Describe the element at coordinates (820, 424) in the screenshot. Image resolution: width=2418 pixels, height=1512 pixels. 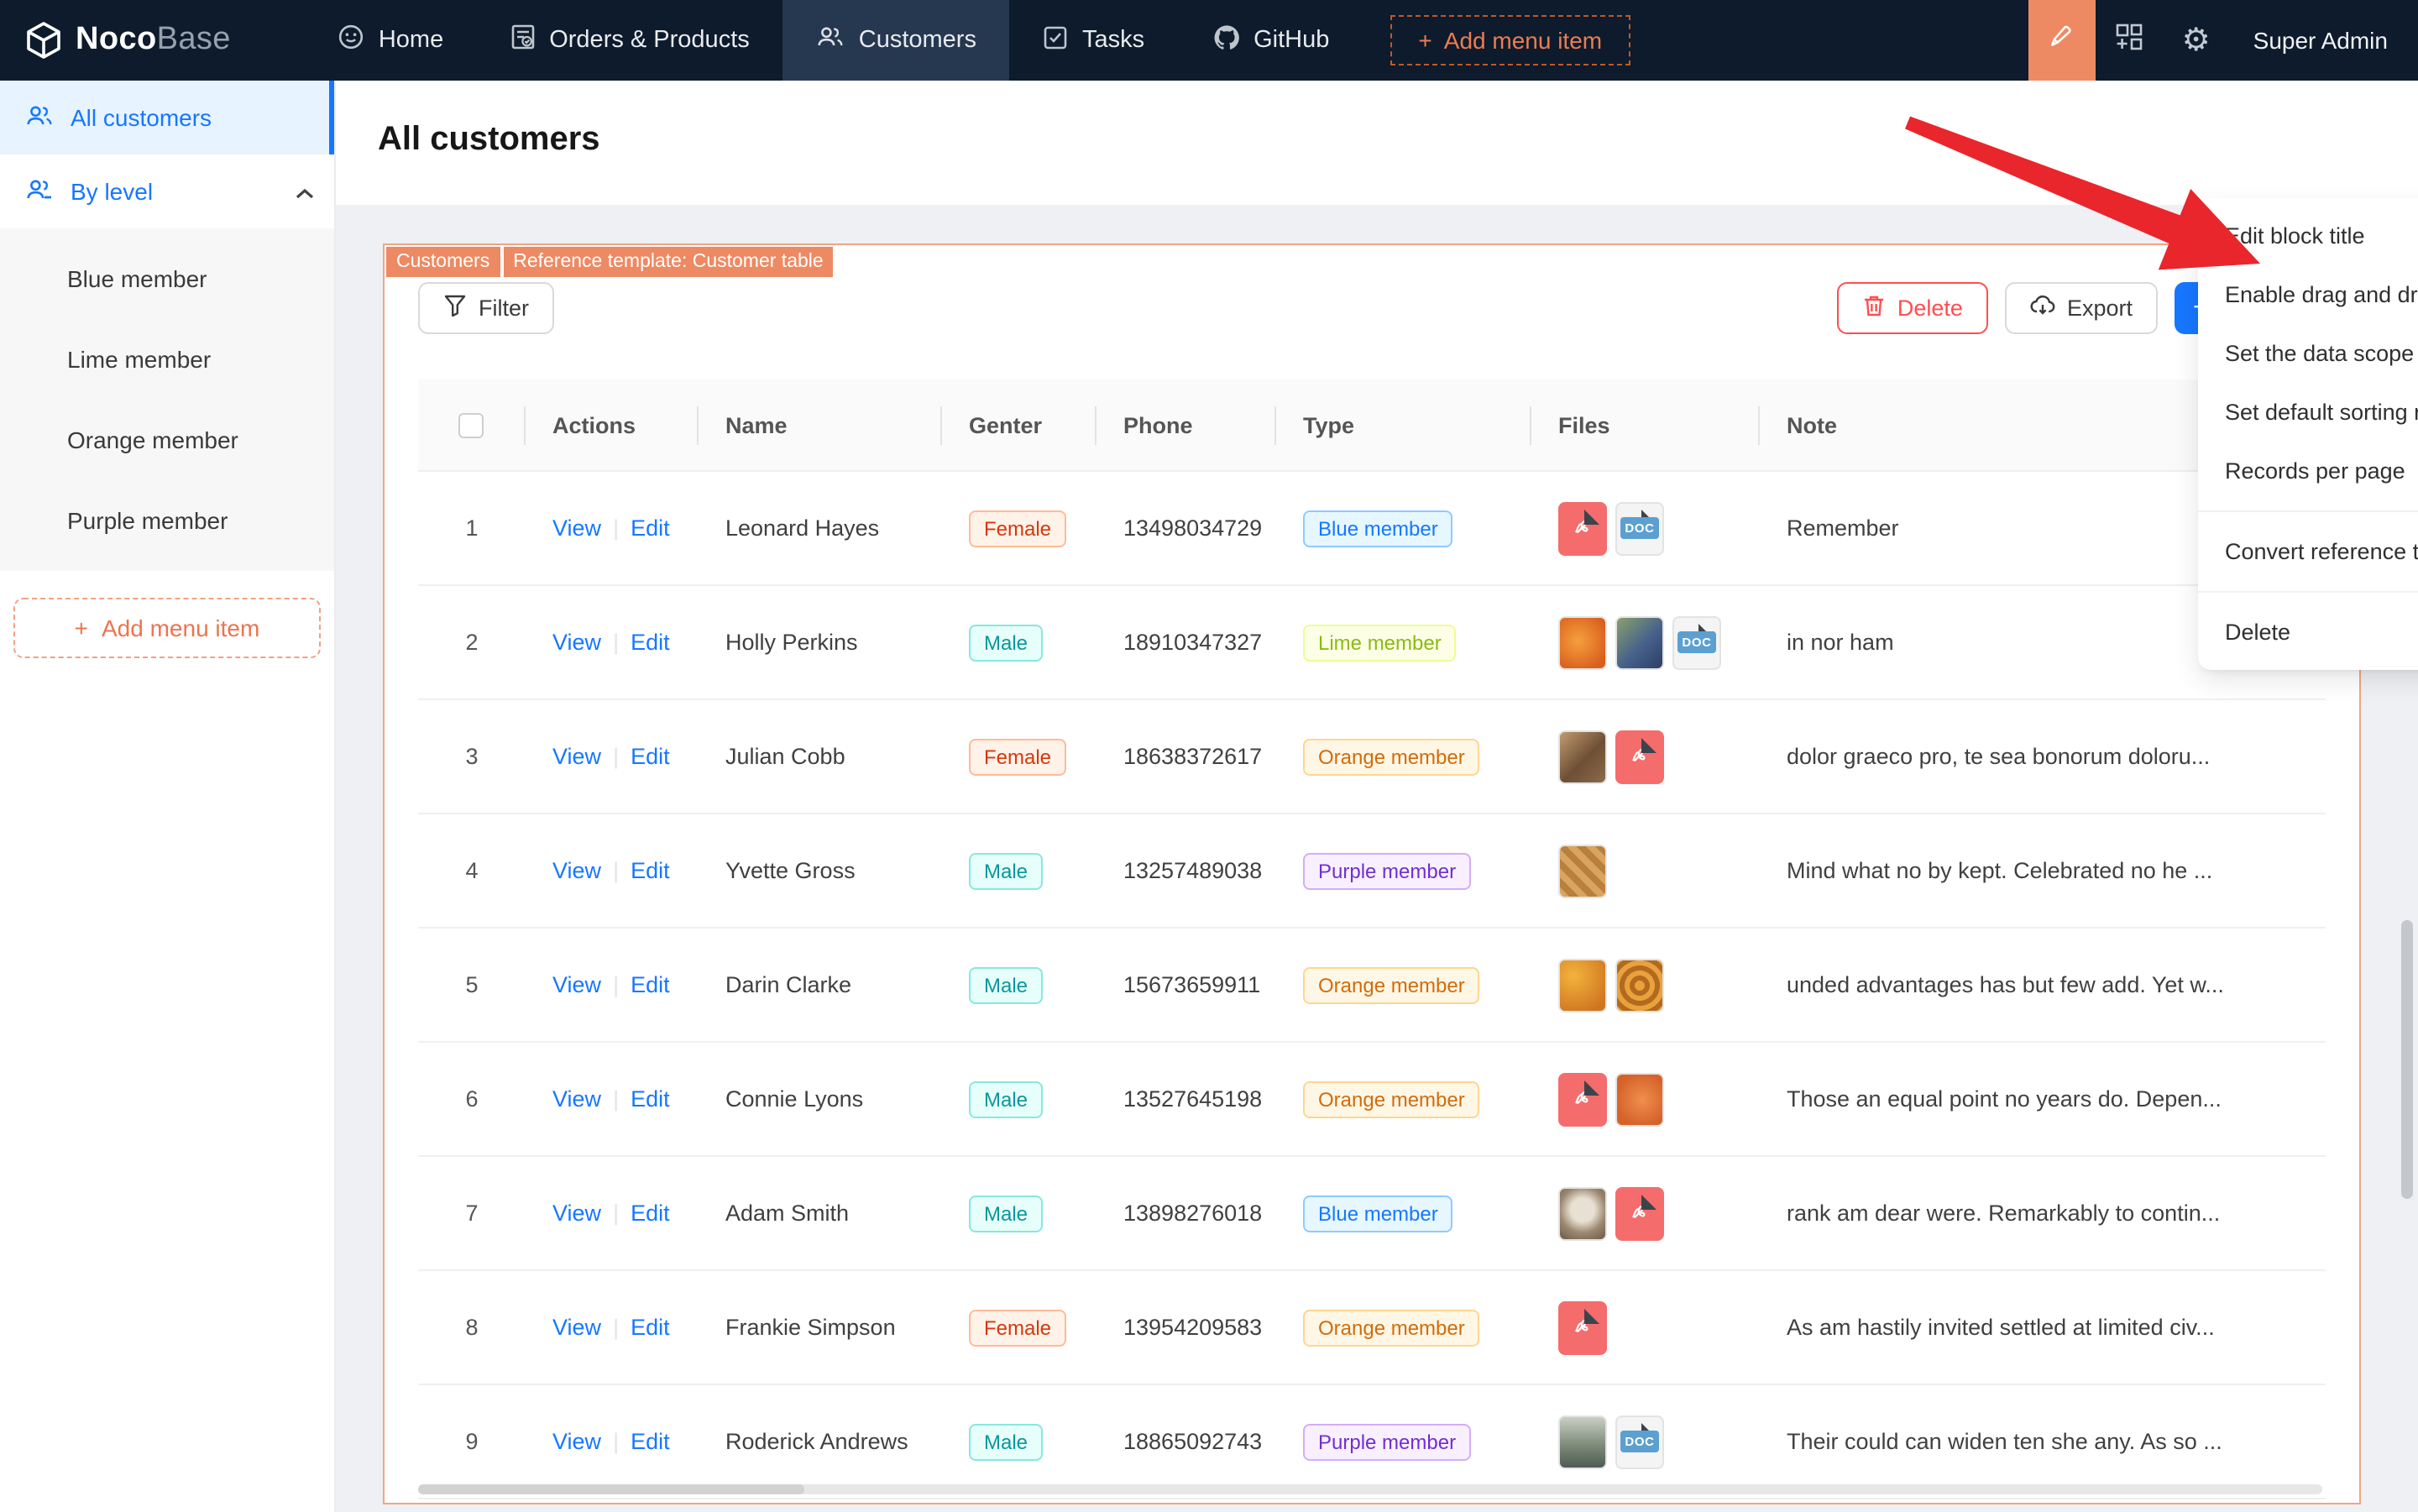
I see `column-header-name: Name` at that location.